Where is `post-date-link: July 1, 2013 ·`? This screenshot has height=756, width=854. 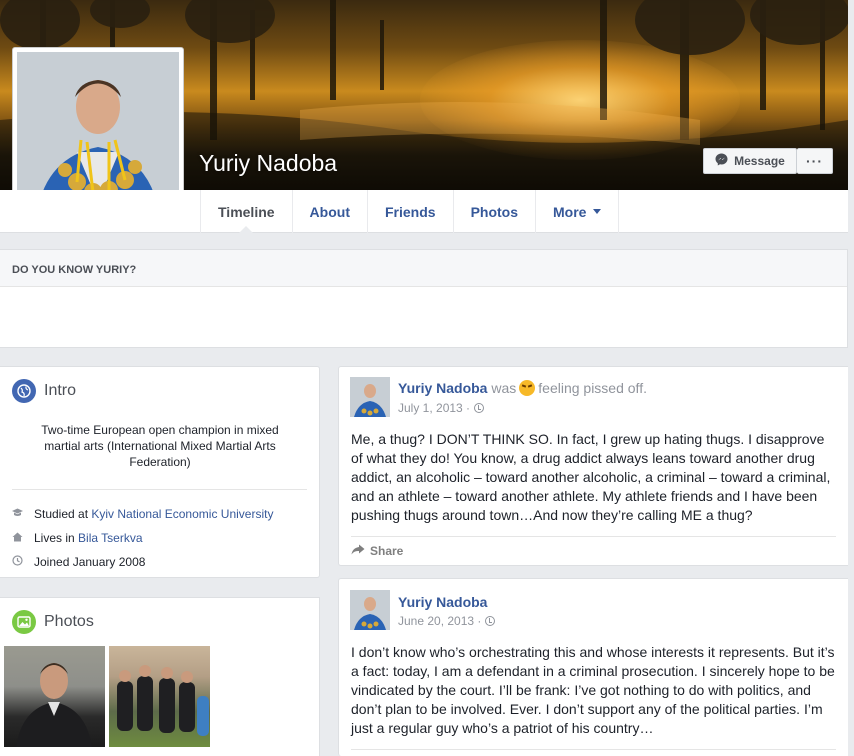
post-date-link: July 1, 2013 · is located at coordinates (434, 408).